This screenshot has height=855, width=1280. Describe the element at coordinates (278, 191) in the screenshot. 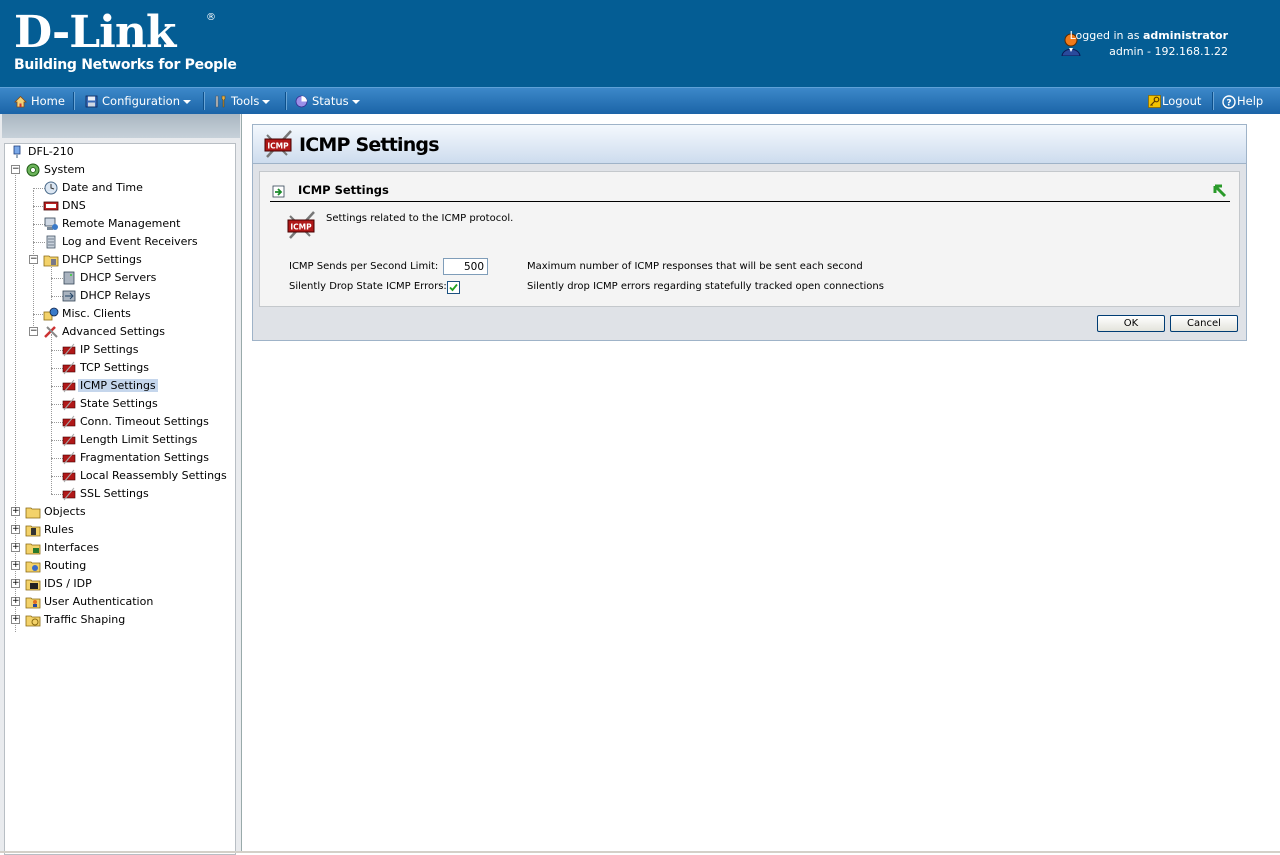

I see `edit-arrow-icon` at that location.